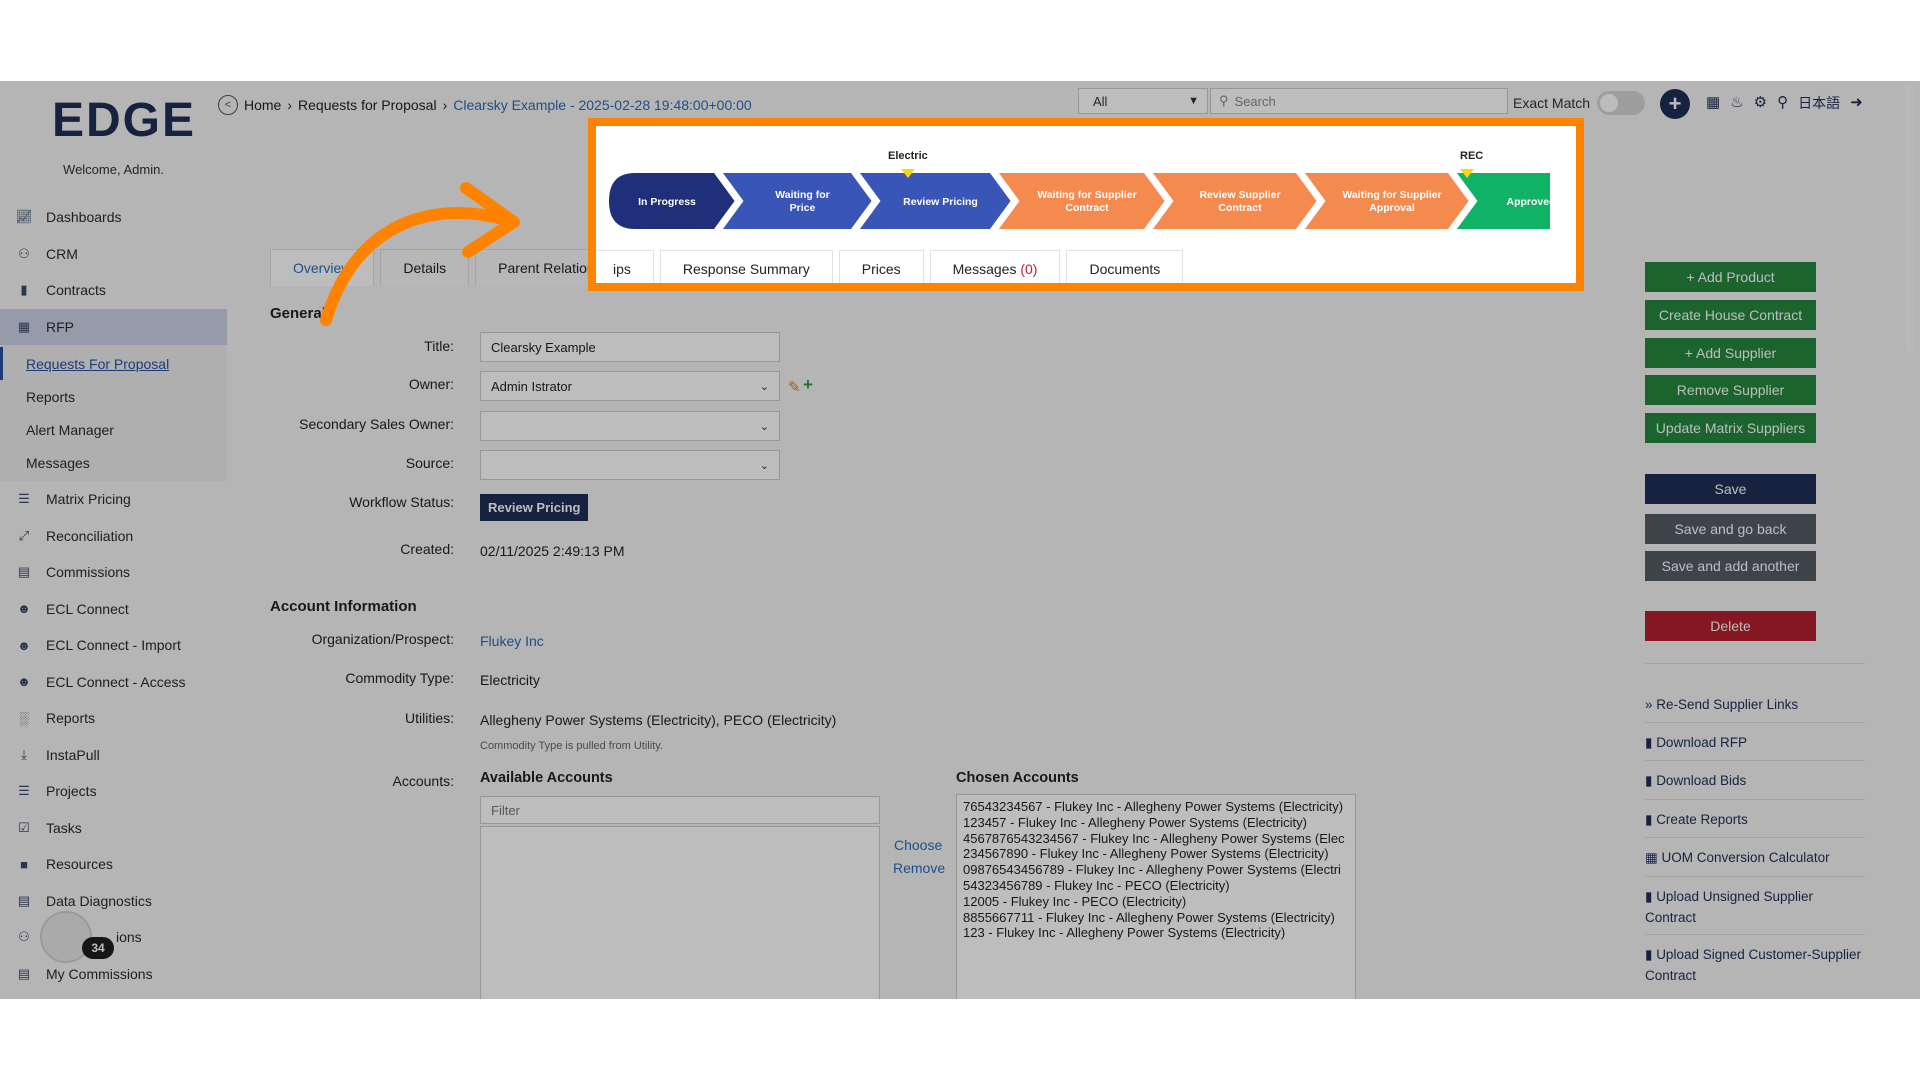  Describe the element at coordinates (1755, 876) in the screenshot. I see `divider` at that location.